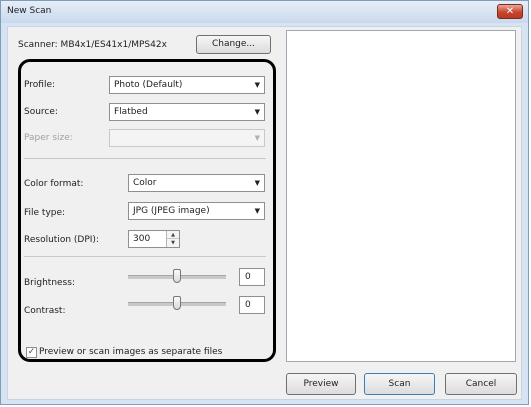 This screenshot has height=407, width=531. I want to click on color-format-dropdown: Color ▼, so click(196, 183).